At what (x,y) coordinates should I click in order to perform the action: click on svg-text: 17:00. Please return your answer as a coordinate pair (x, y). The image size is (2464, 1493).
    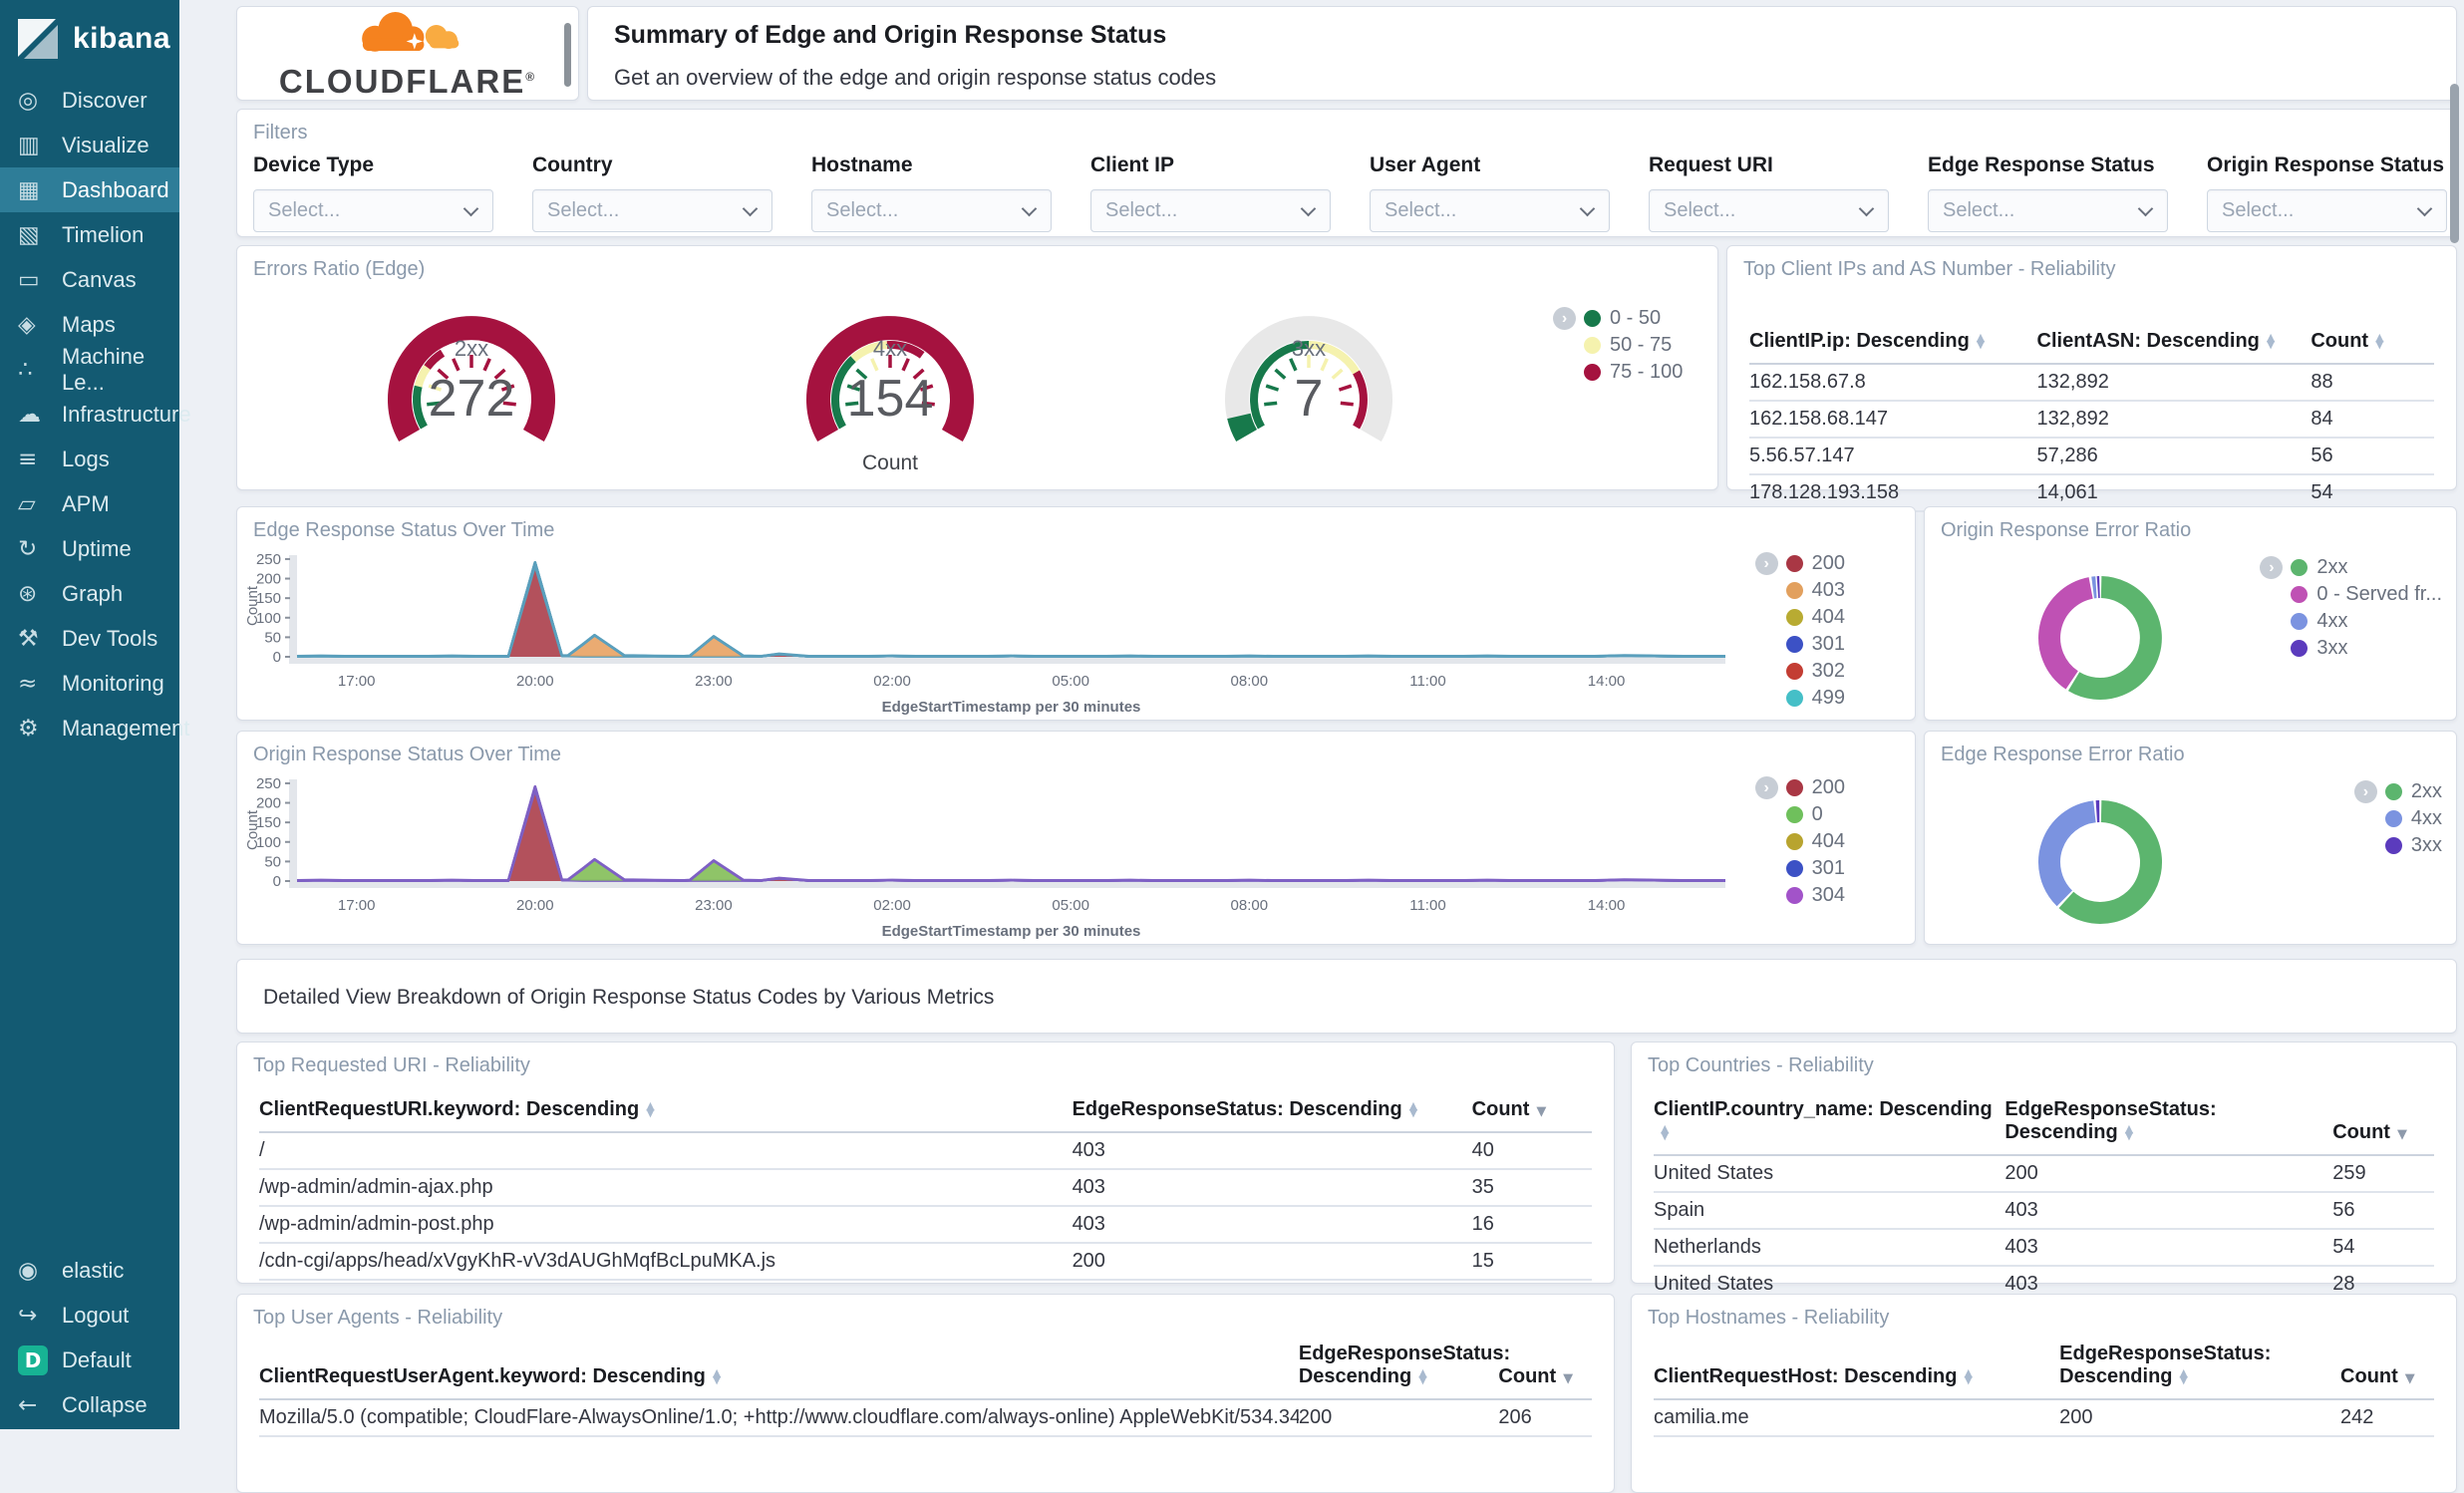
    Looking at the image, I should click on (357, 905).